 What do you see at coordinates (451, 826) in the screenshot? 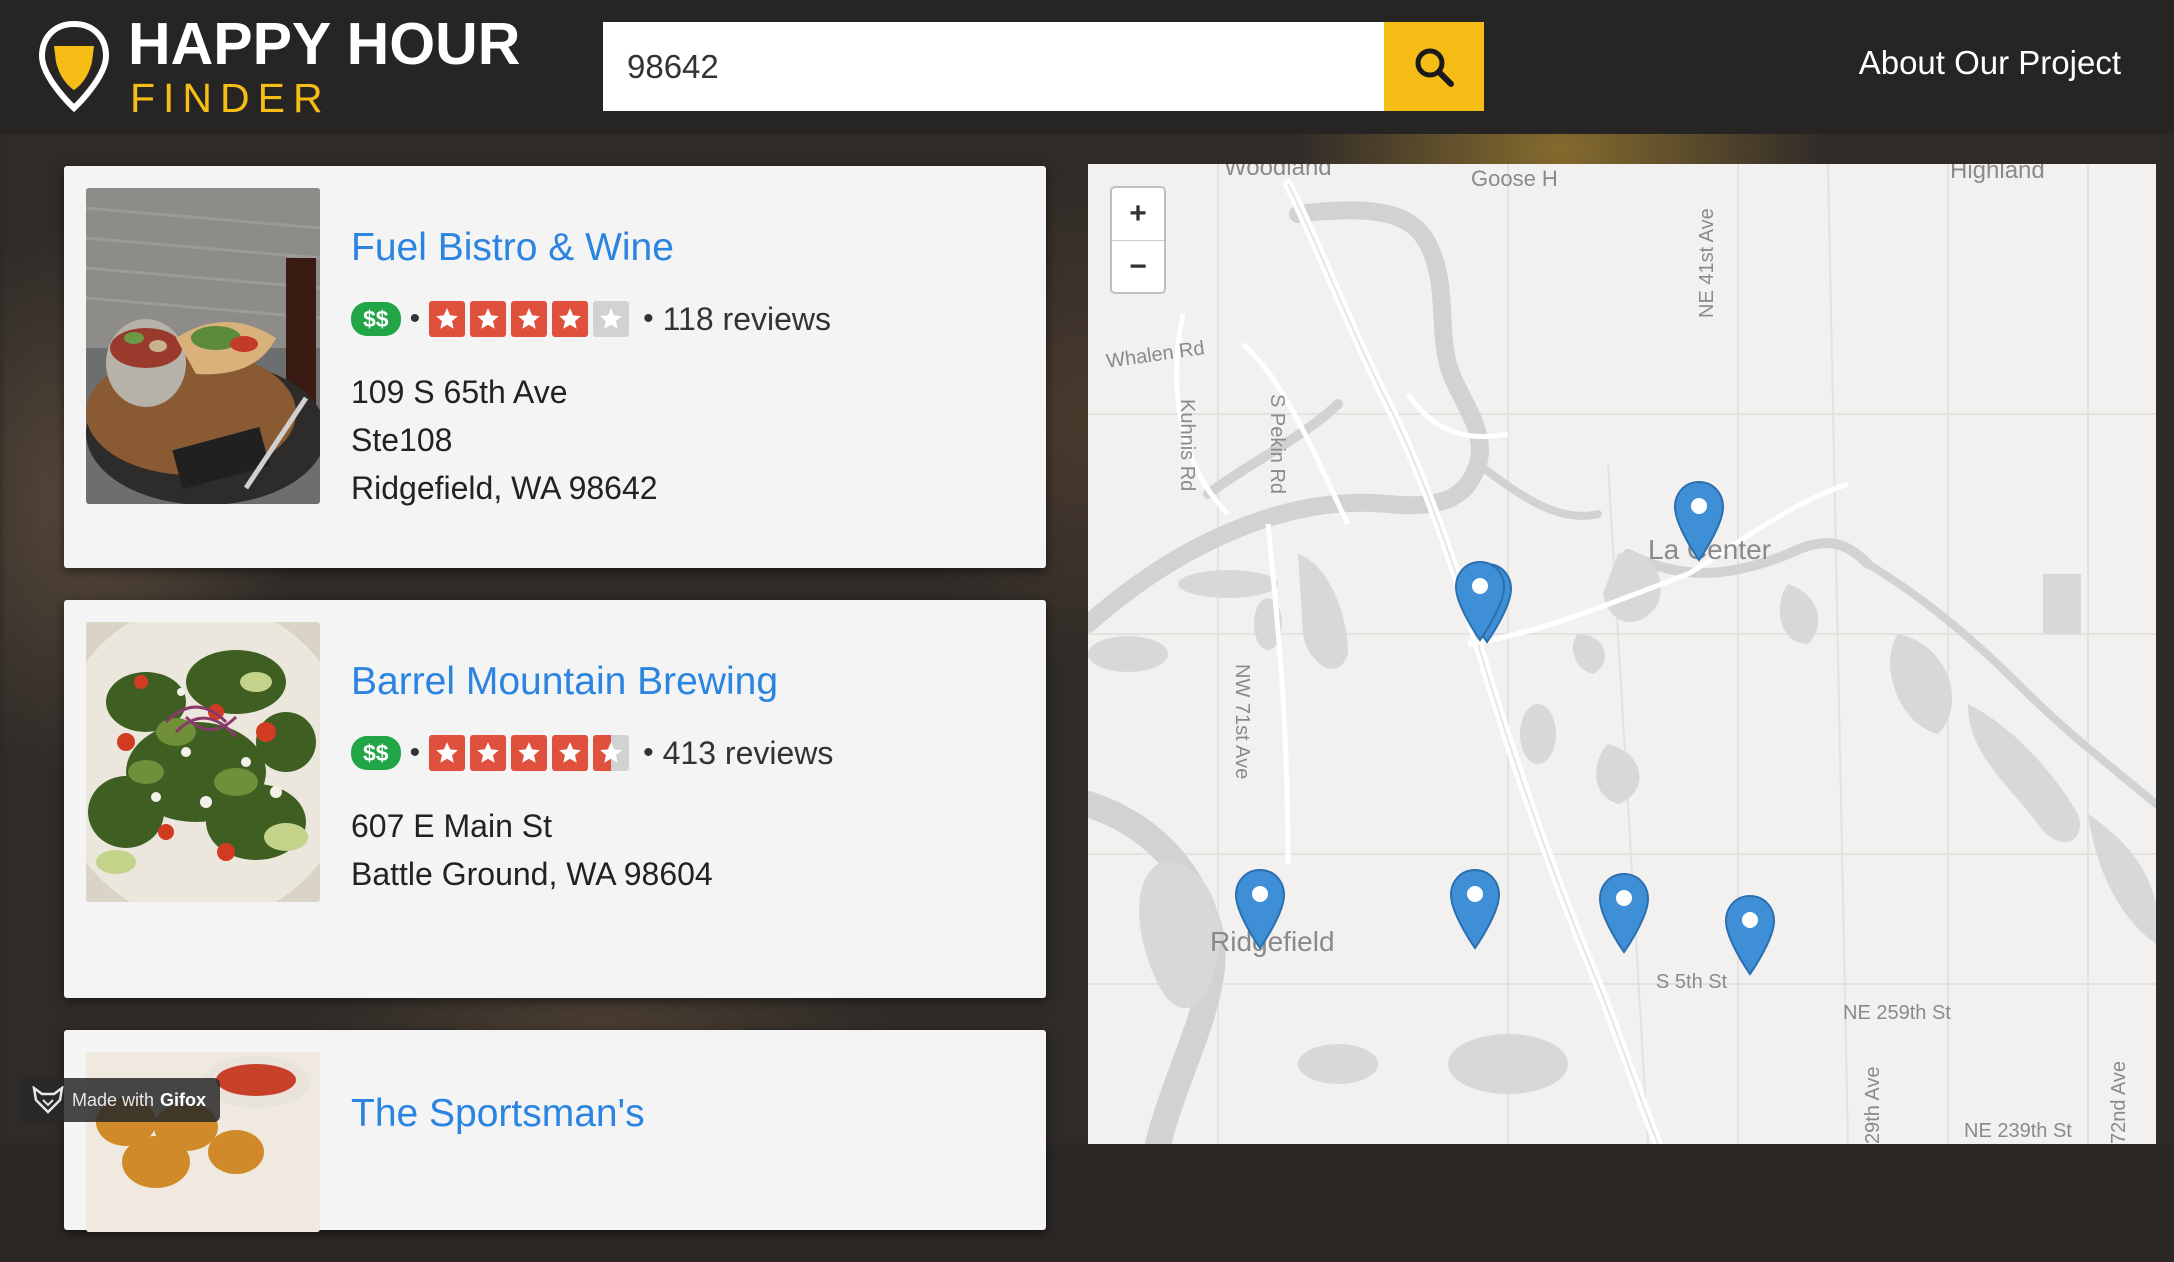
I see `address-line: 607 E Main St` at bounding box center [451, 826].